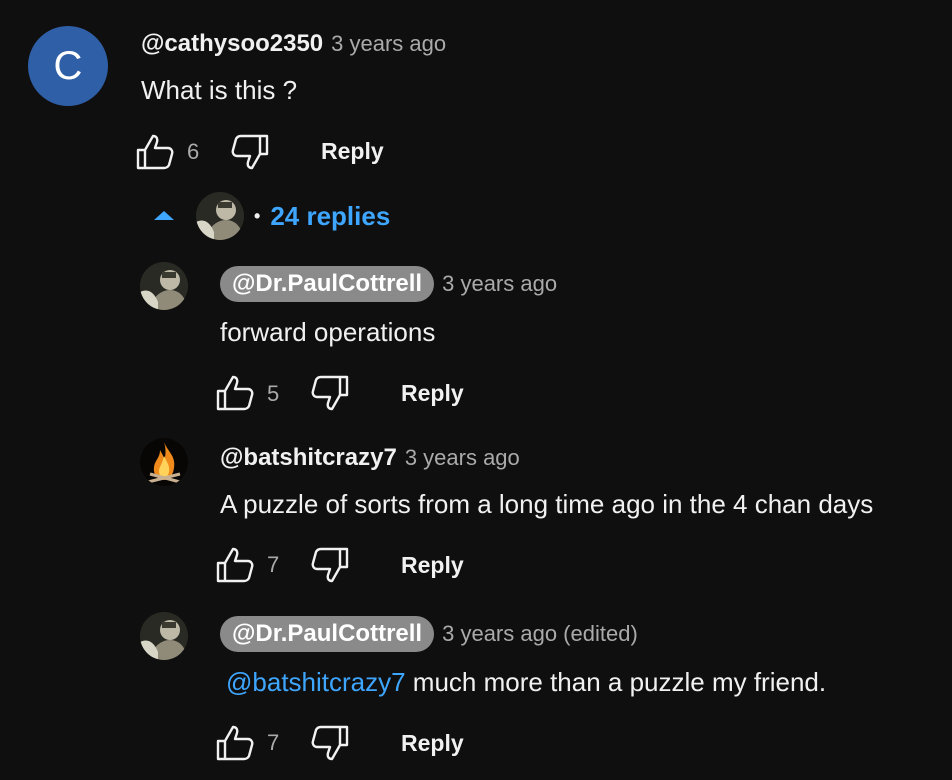 The height and width of the screenshot is (780, 952). Describe the element at coordinates (219, 90) in the screenshot. I see `comment-text: What is this ?` at that location.